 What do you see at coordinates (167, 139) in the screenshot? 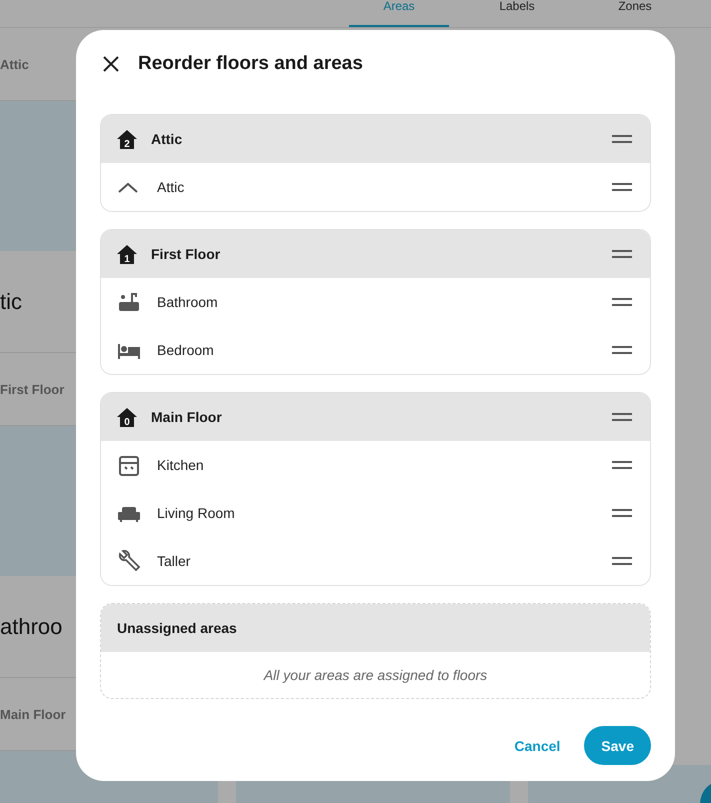
I see `floor-name: Attic` at bounding box center [167, 139].